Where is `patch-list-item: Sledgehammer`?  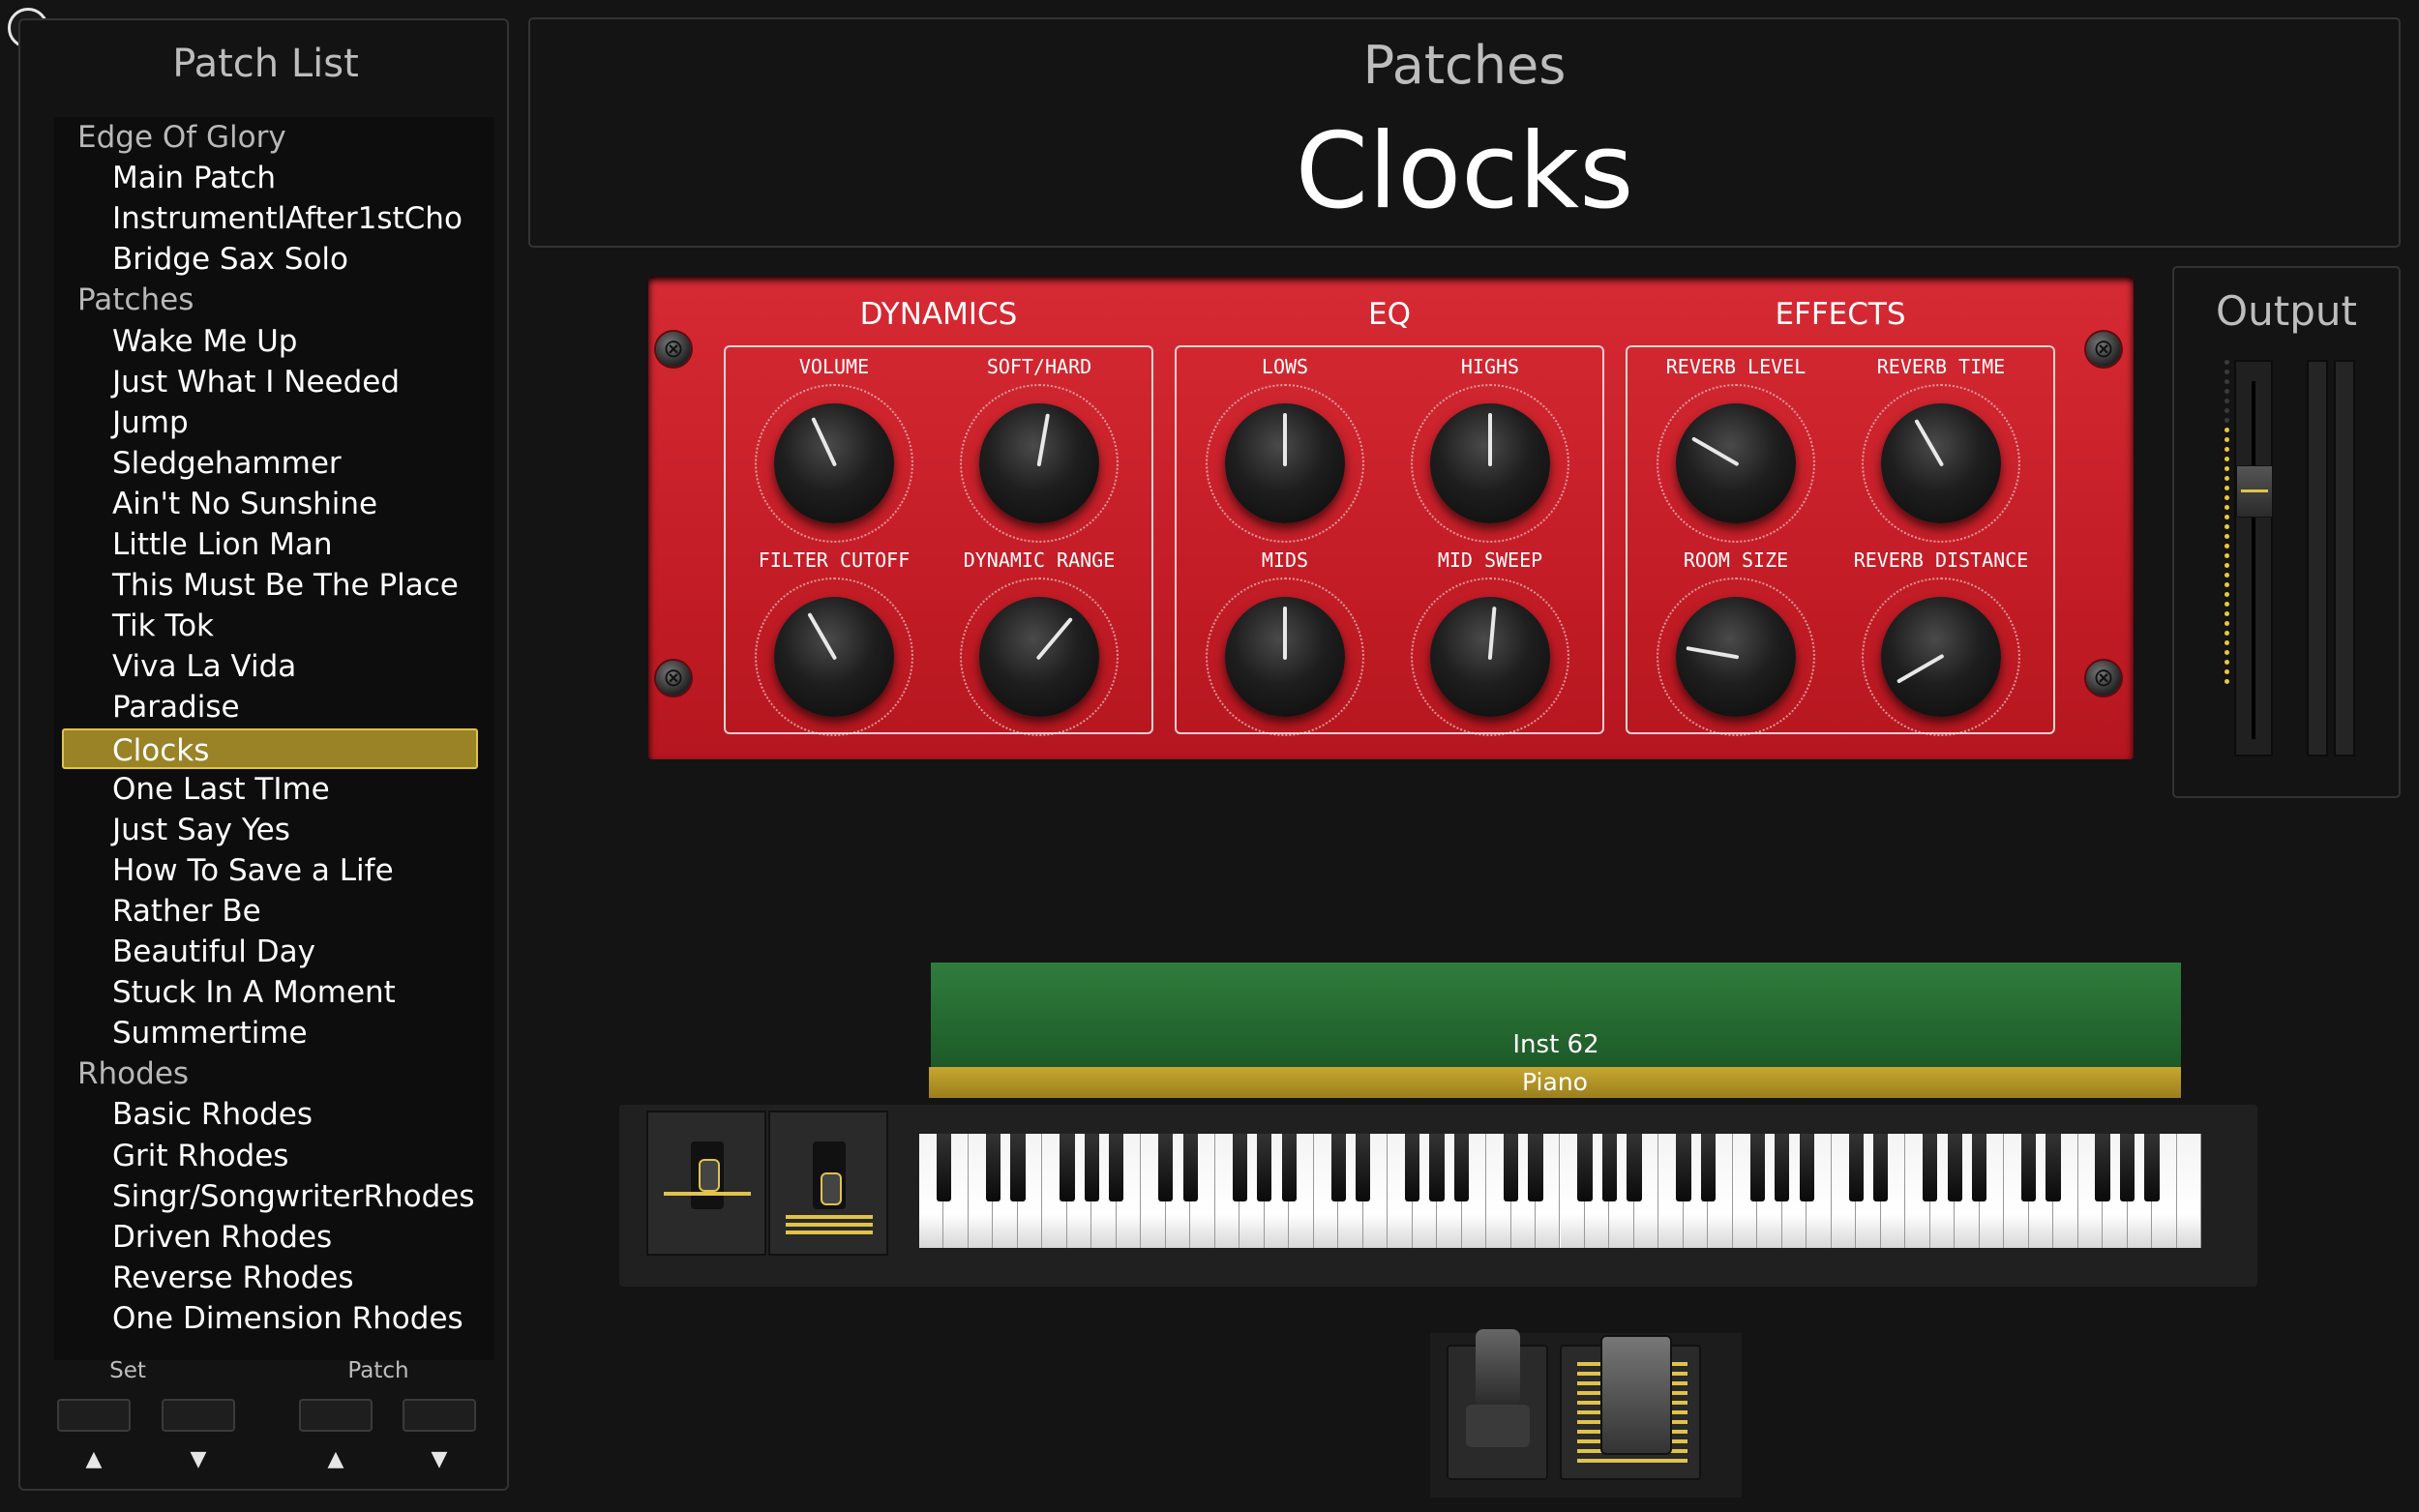
patch-list-item: Sledgehammer is located at coordinates (303, 464).